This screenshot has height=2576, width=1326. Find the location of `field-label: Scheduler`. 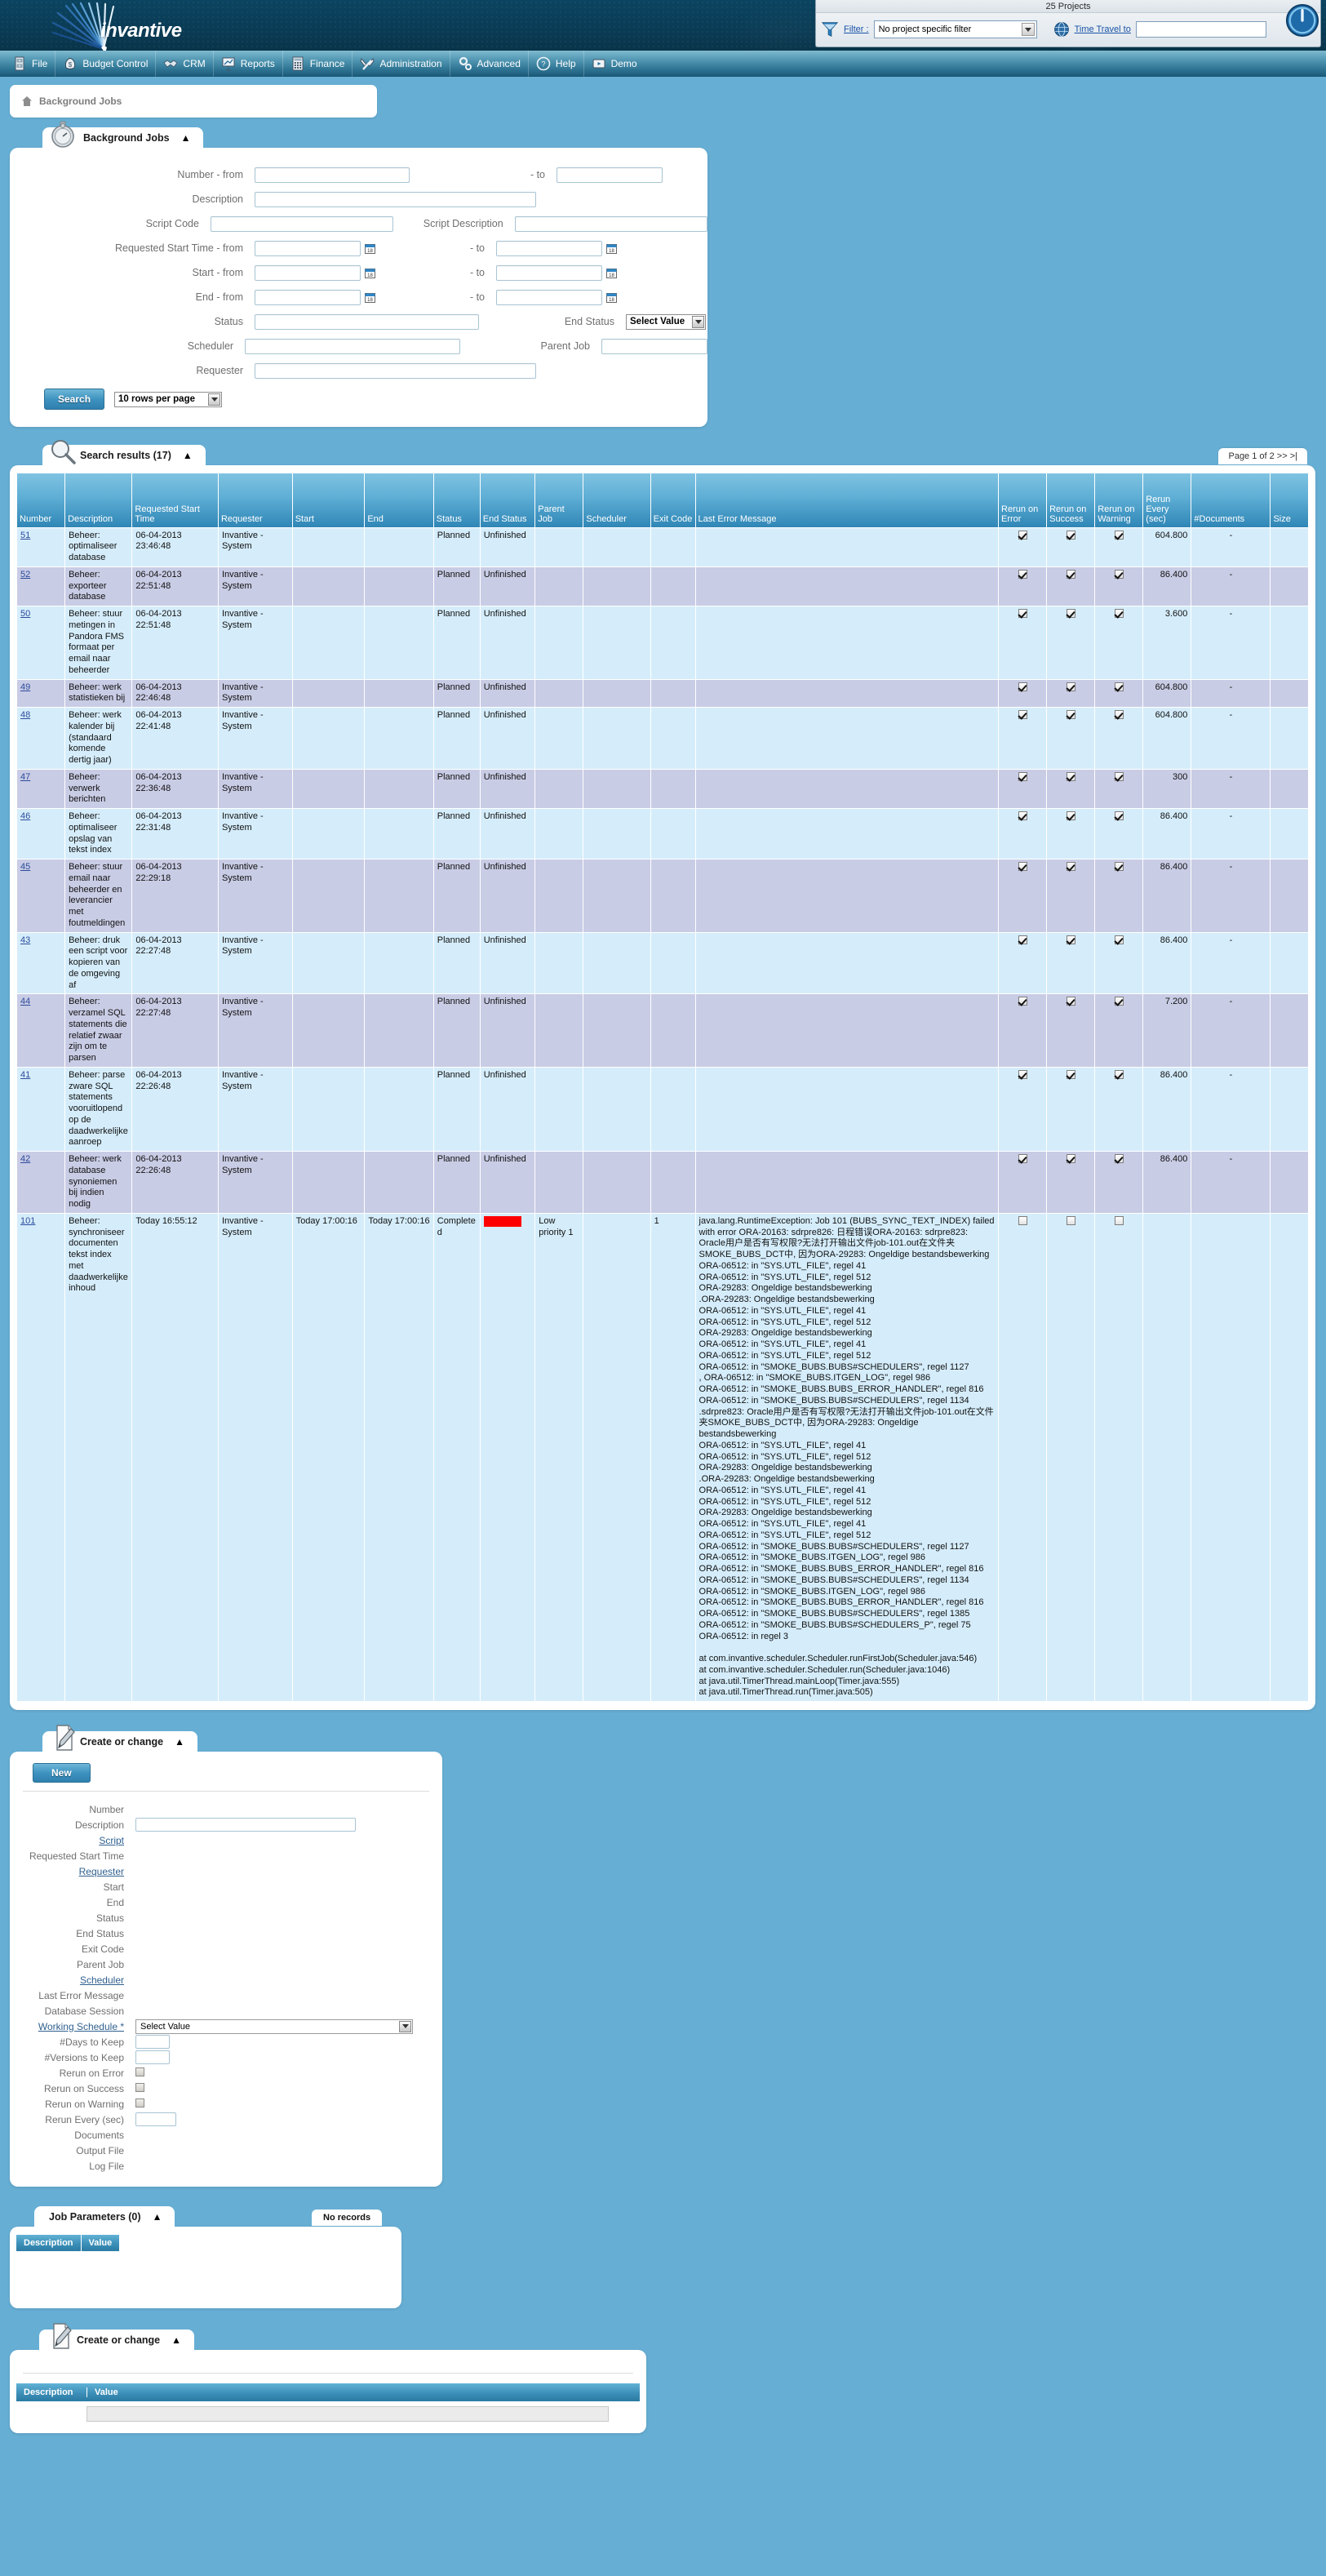

field-label: Scheduler is located at coordinates (71, 1980).